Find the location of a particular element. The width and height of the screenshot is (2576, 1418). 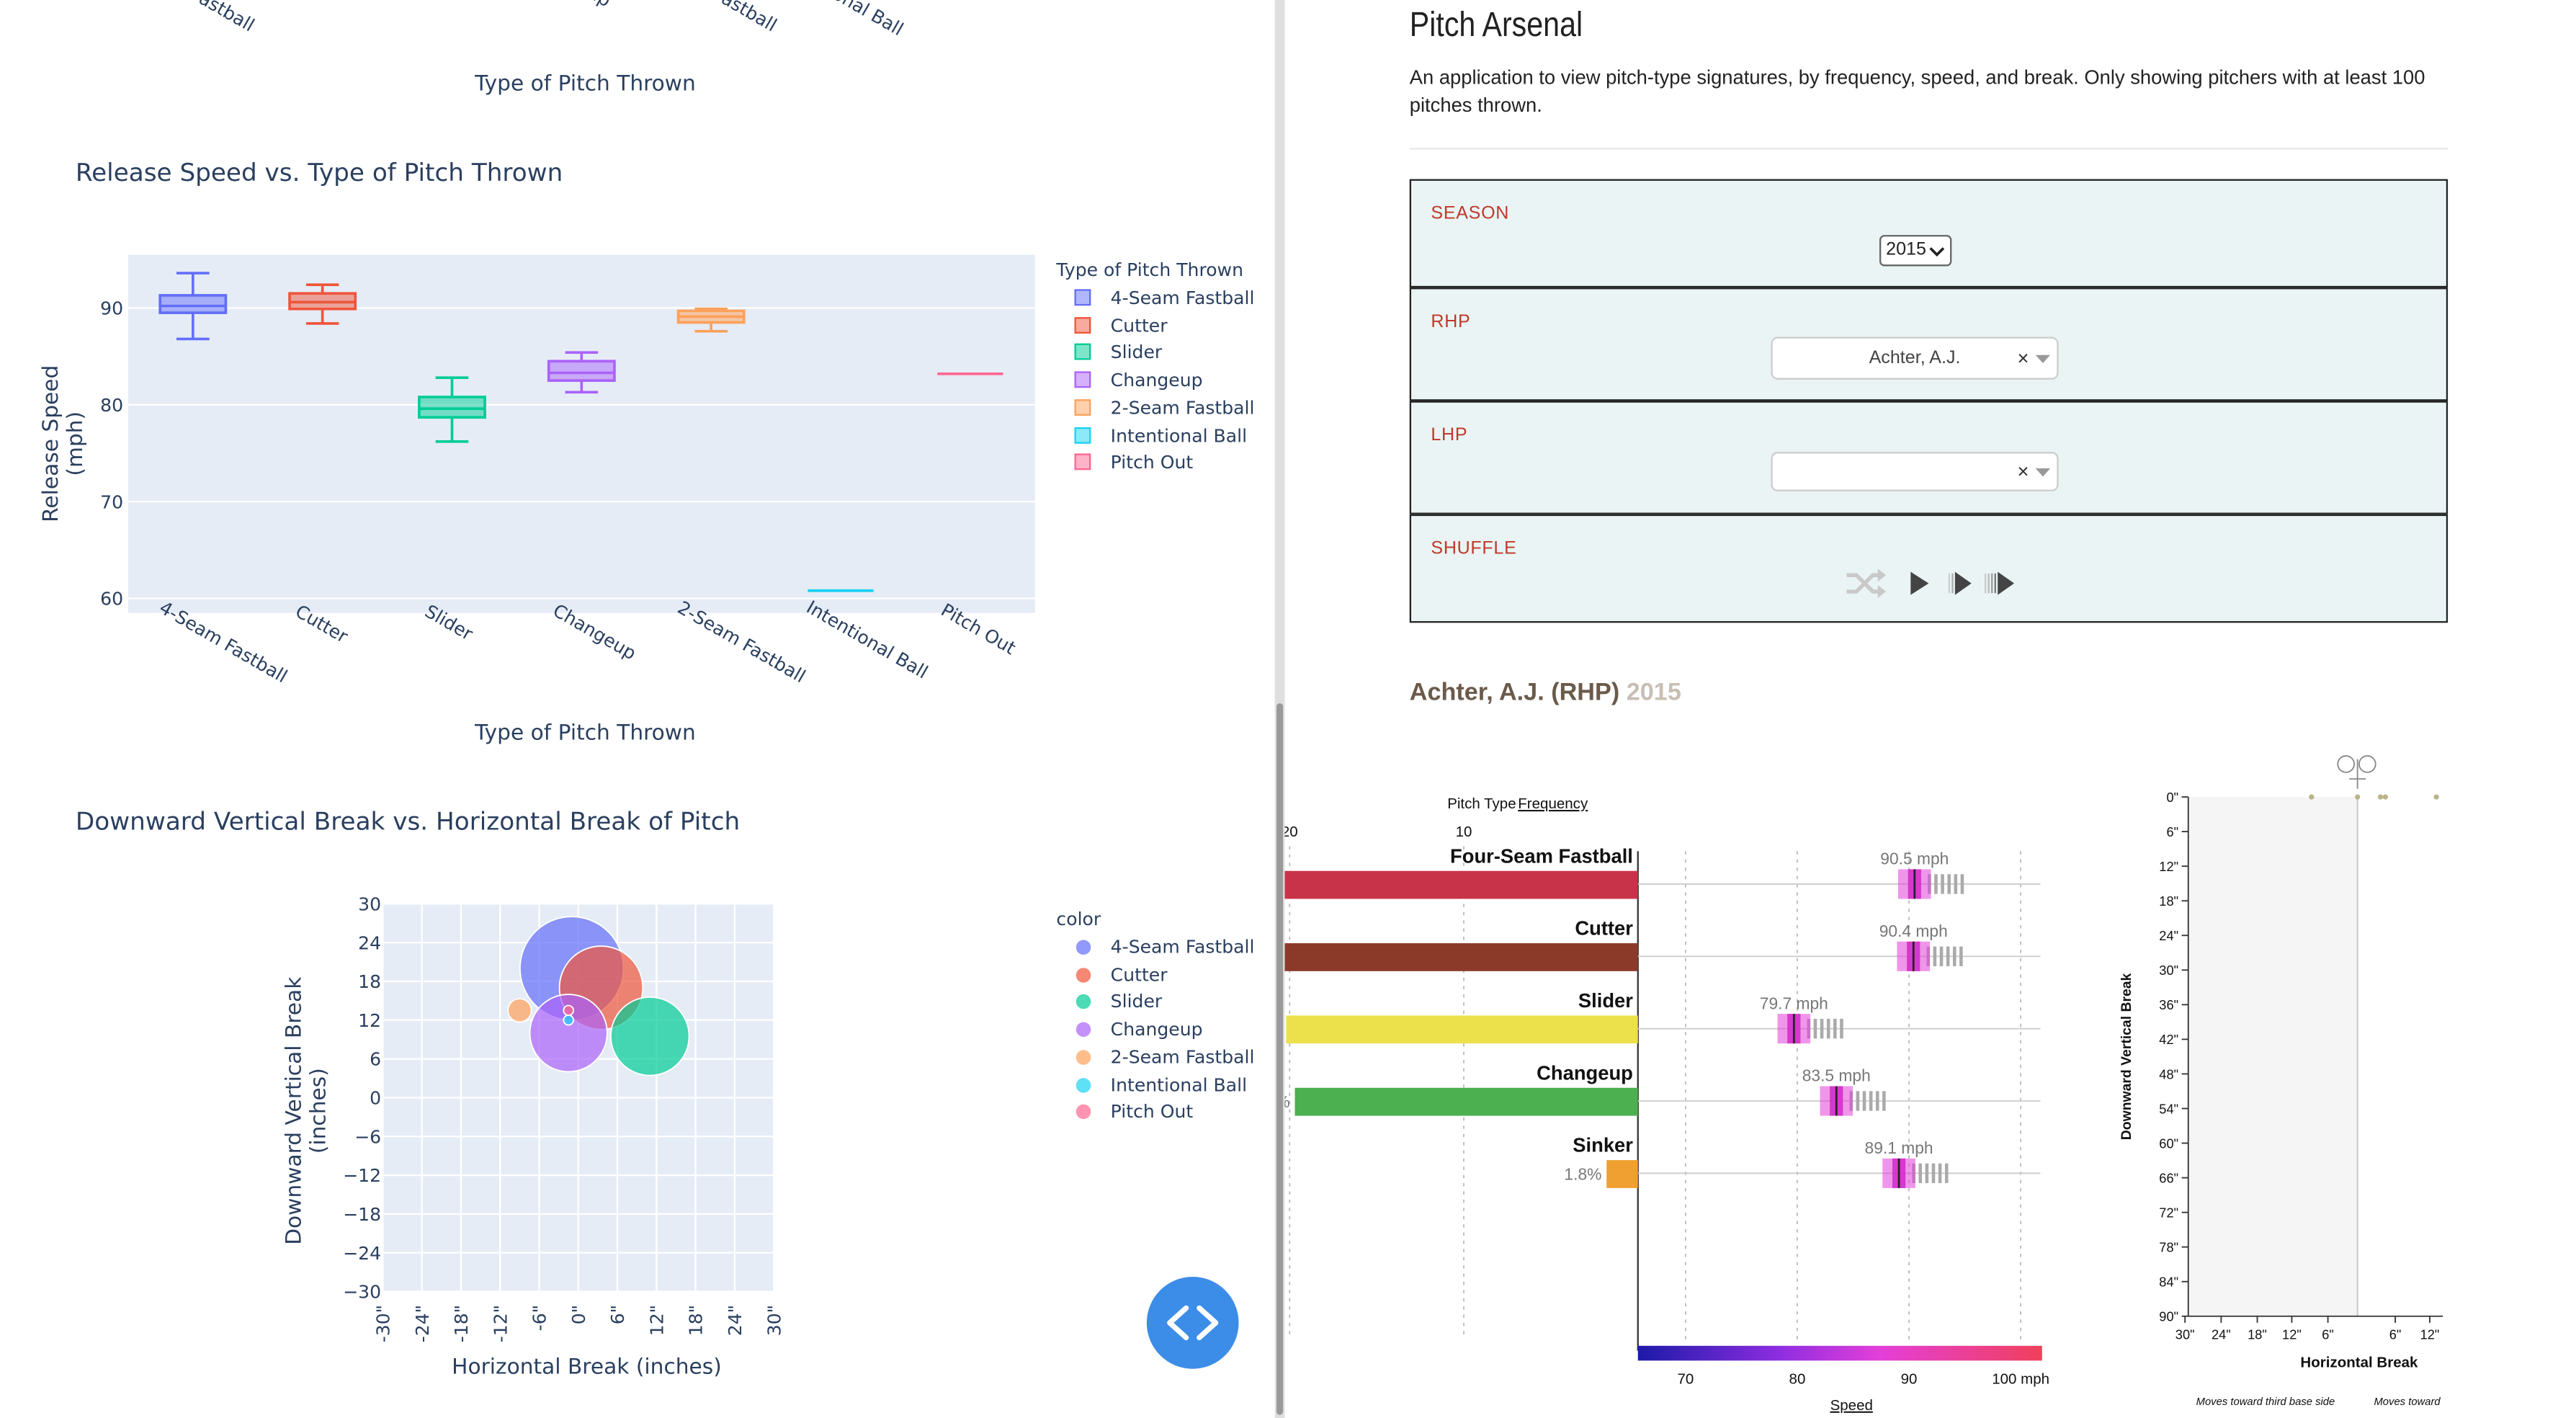

bubble-pitch-out is located at coordinates (568, 1010).